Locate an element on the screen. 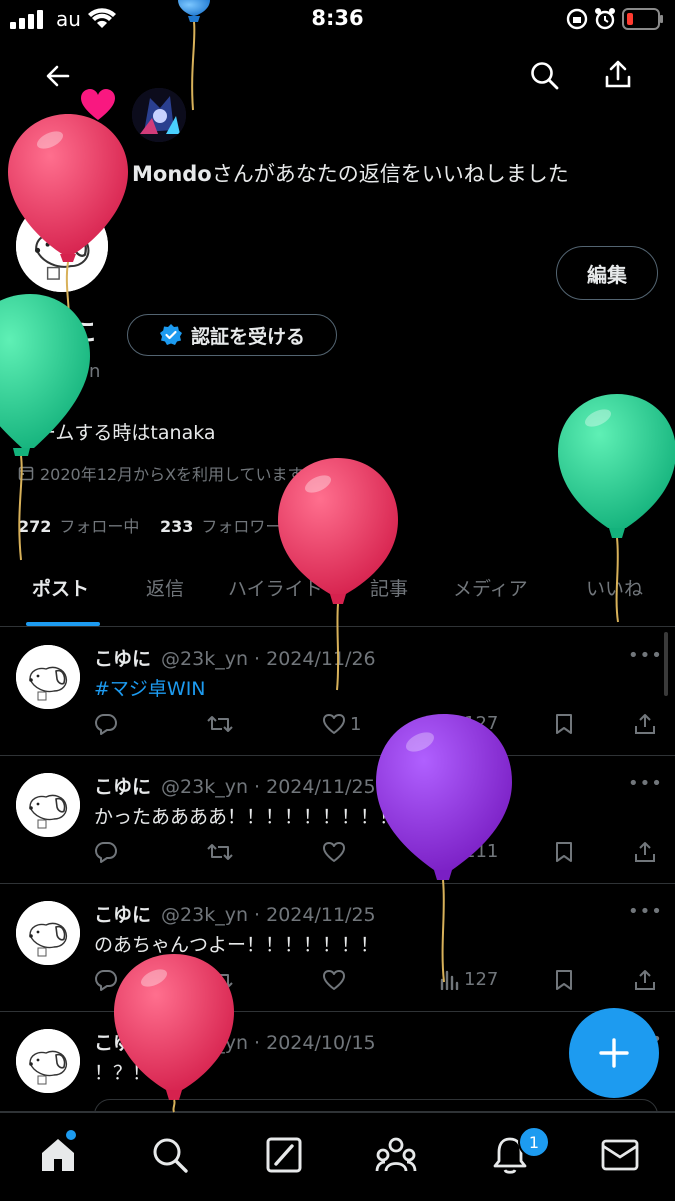 The image size is (675, 1201). profile-tabs: ポスト 返信 ハイライト 記事 メディア いいね is located at coordinates (337, 593).